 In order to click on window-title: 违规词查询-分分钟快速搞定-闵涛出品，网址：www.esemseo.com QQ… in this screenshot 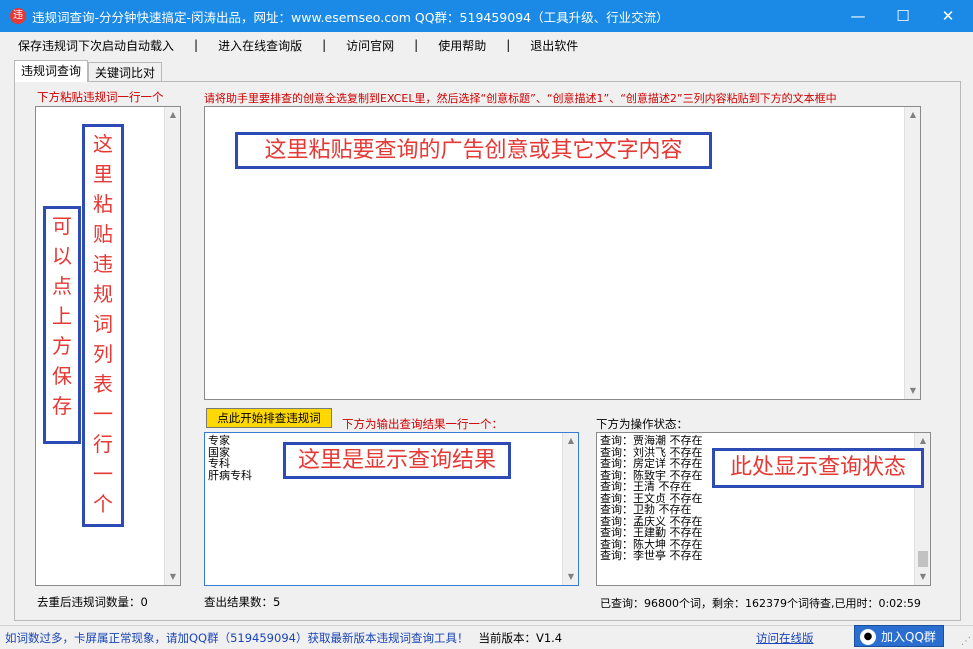, I will do `click(350, 17)`.